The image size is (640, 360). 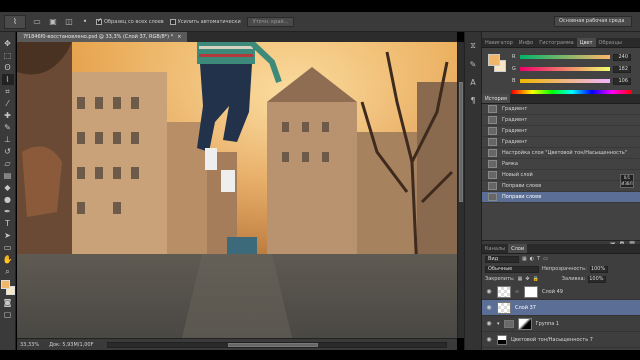 I want to click on blur-tool-icon: ◆, so click(x=8, y=187).